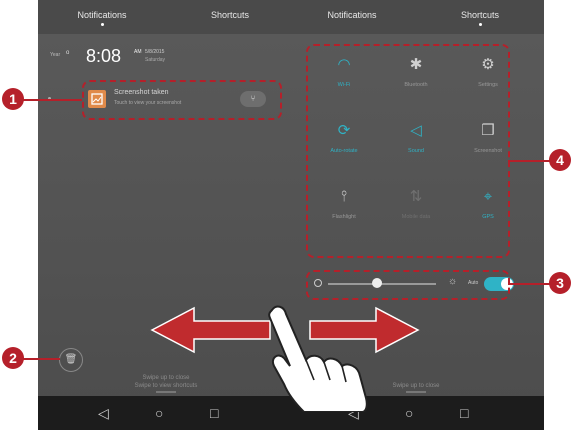 The width and height of the screenshot is (572, 430). What do you see at coordinates (103, 413) in the screenshot?
I see `back-button: ◁` at bounding box center [103, 413].